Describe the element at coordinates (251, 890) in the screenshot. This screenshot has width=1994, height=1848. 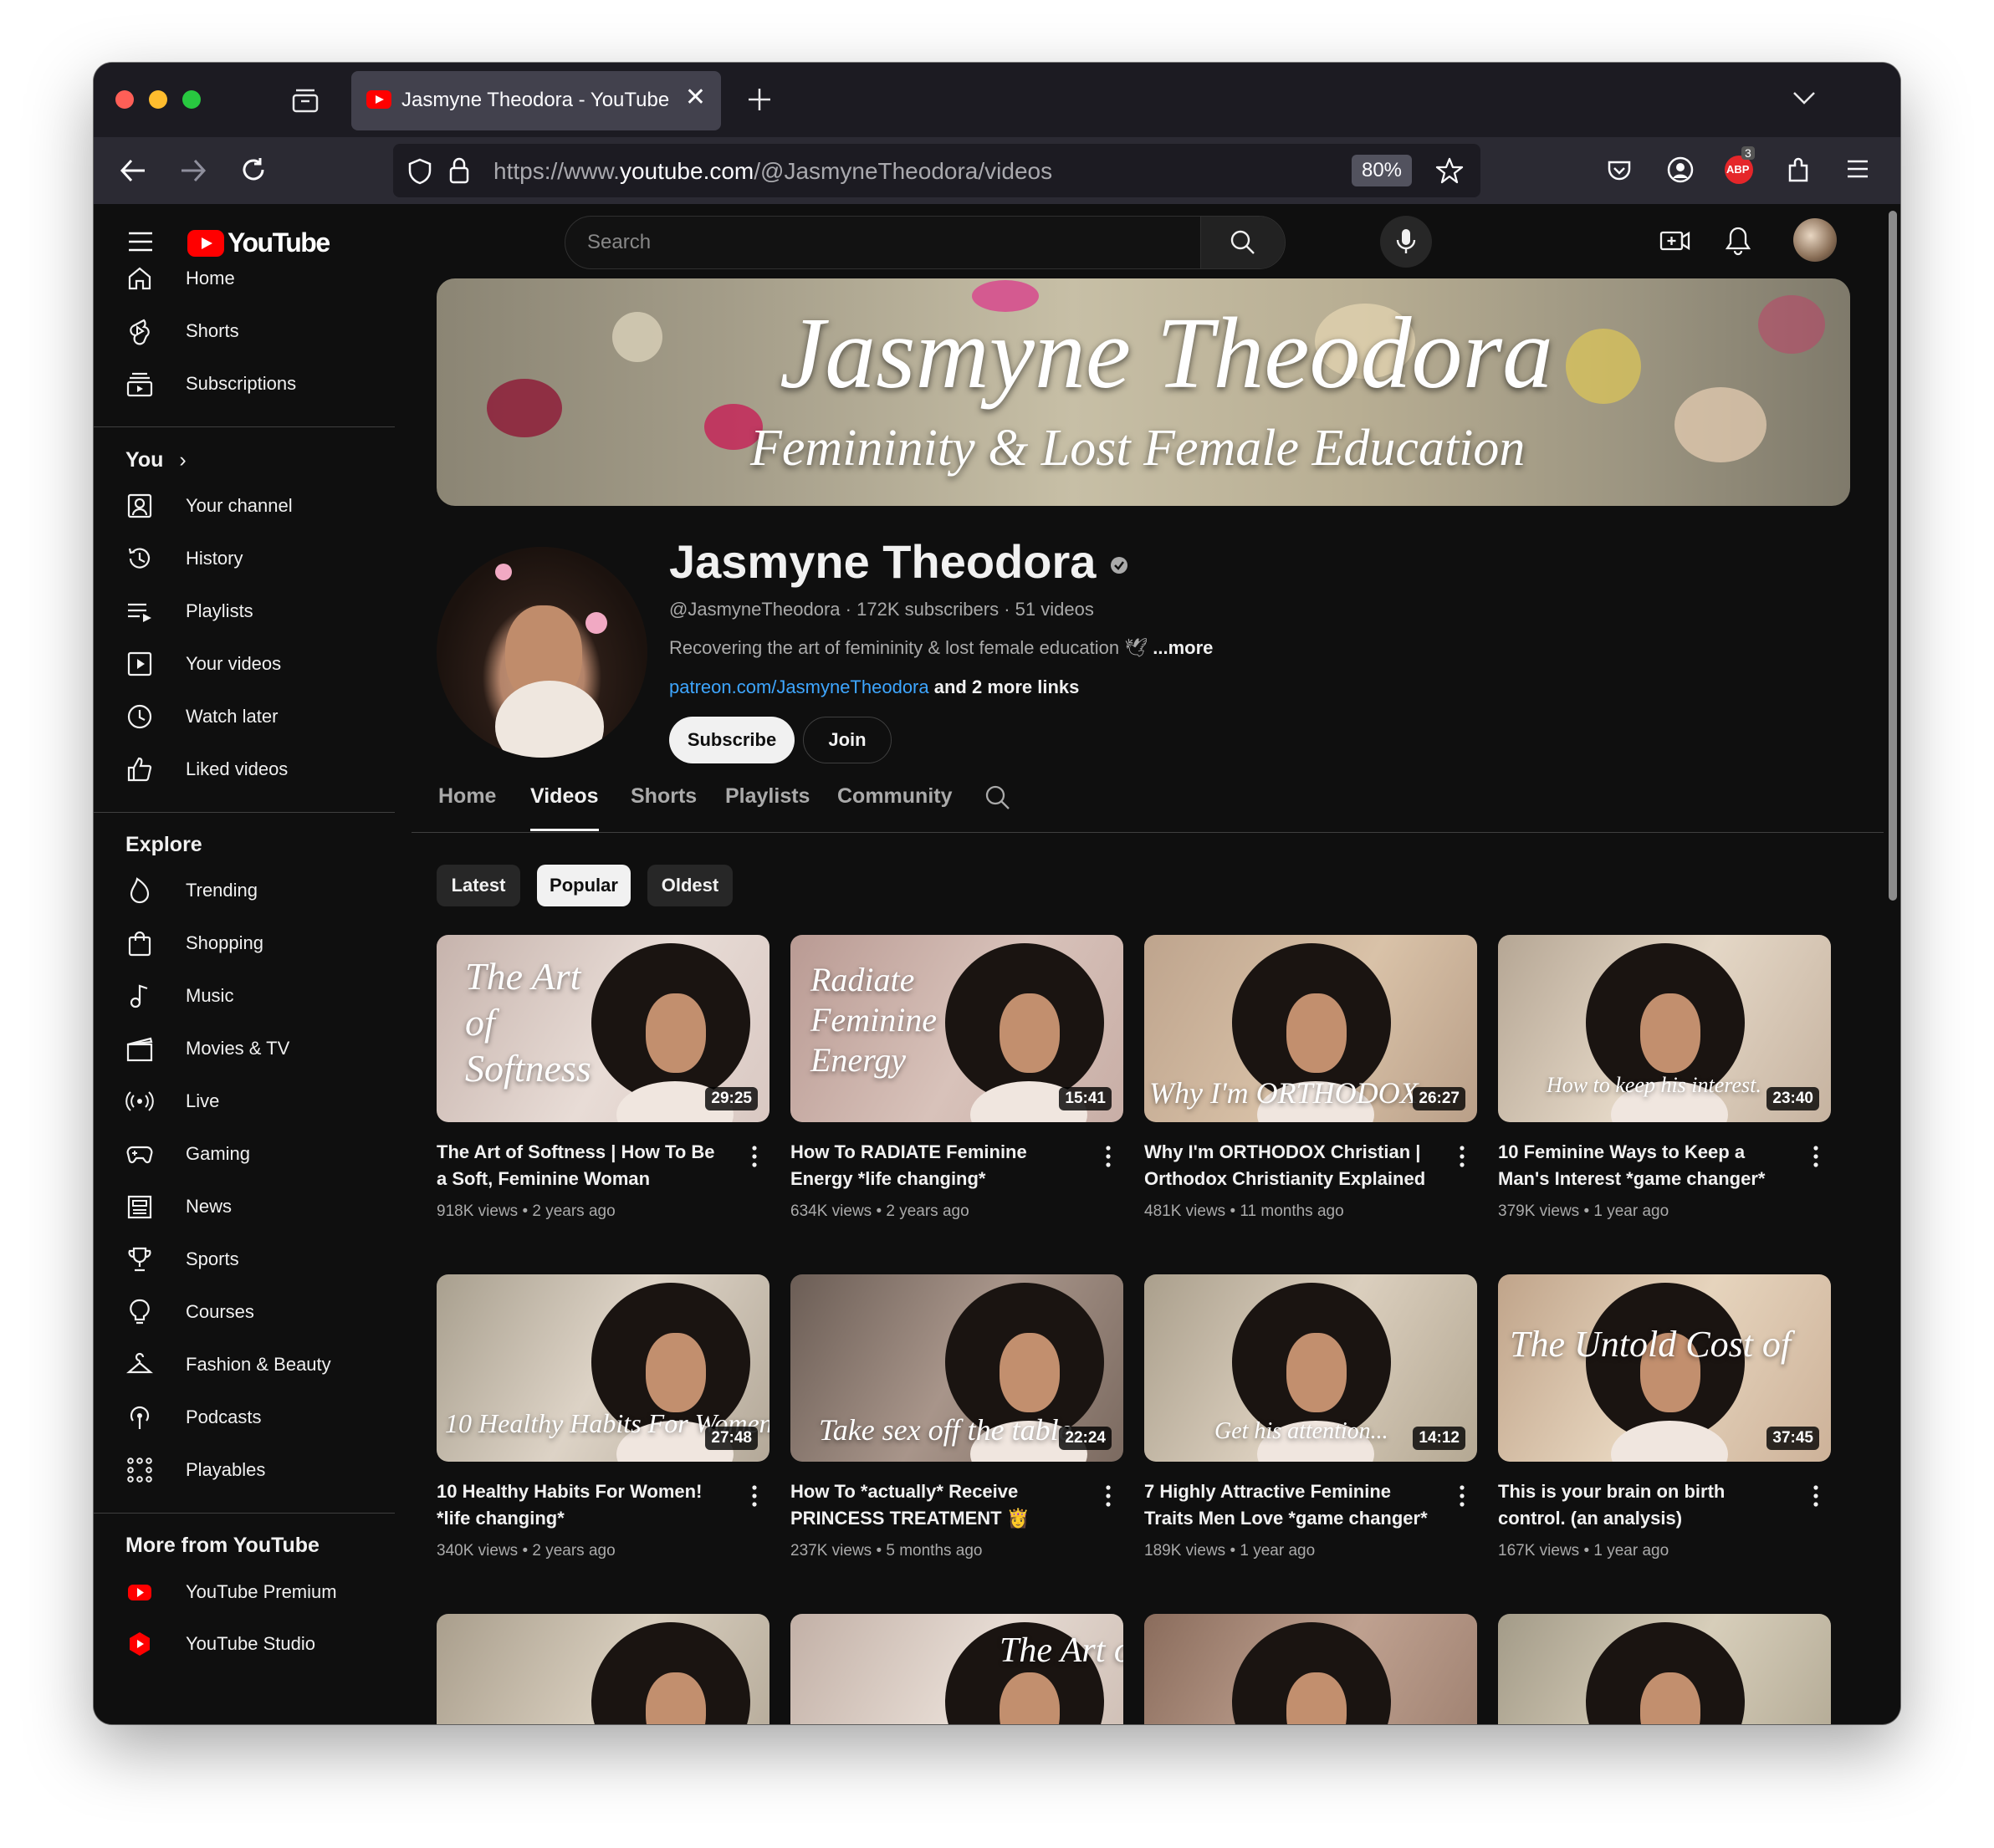
I see `sidebar-item-trending: Trending` at that location.